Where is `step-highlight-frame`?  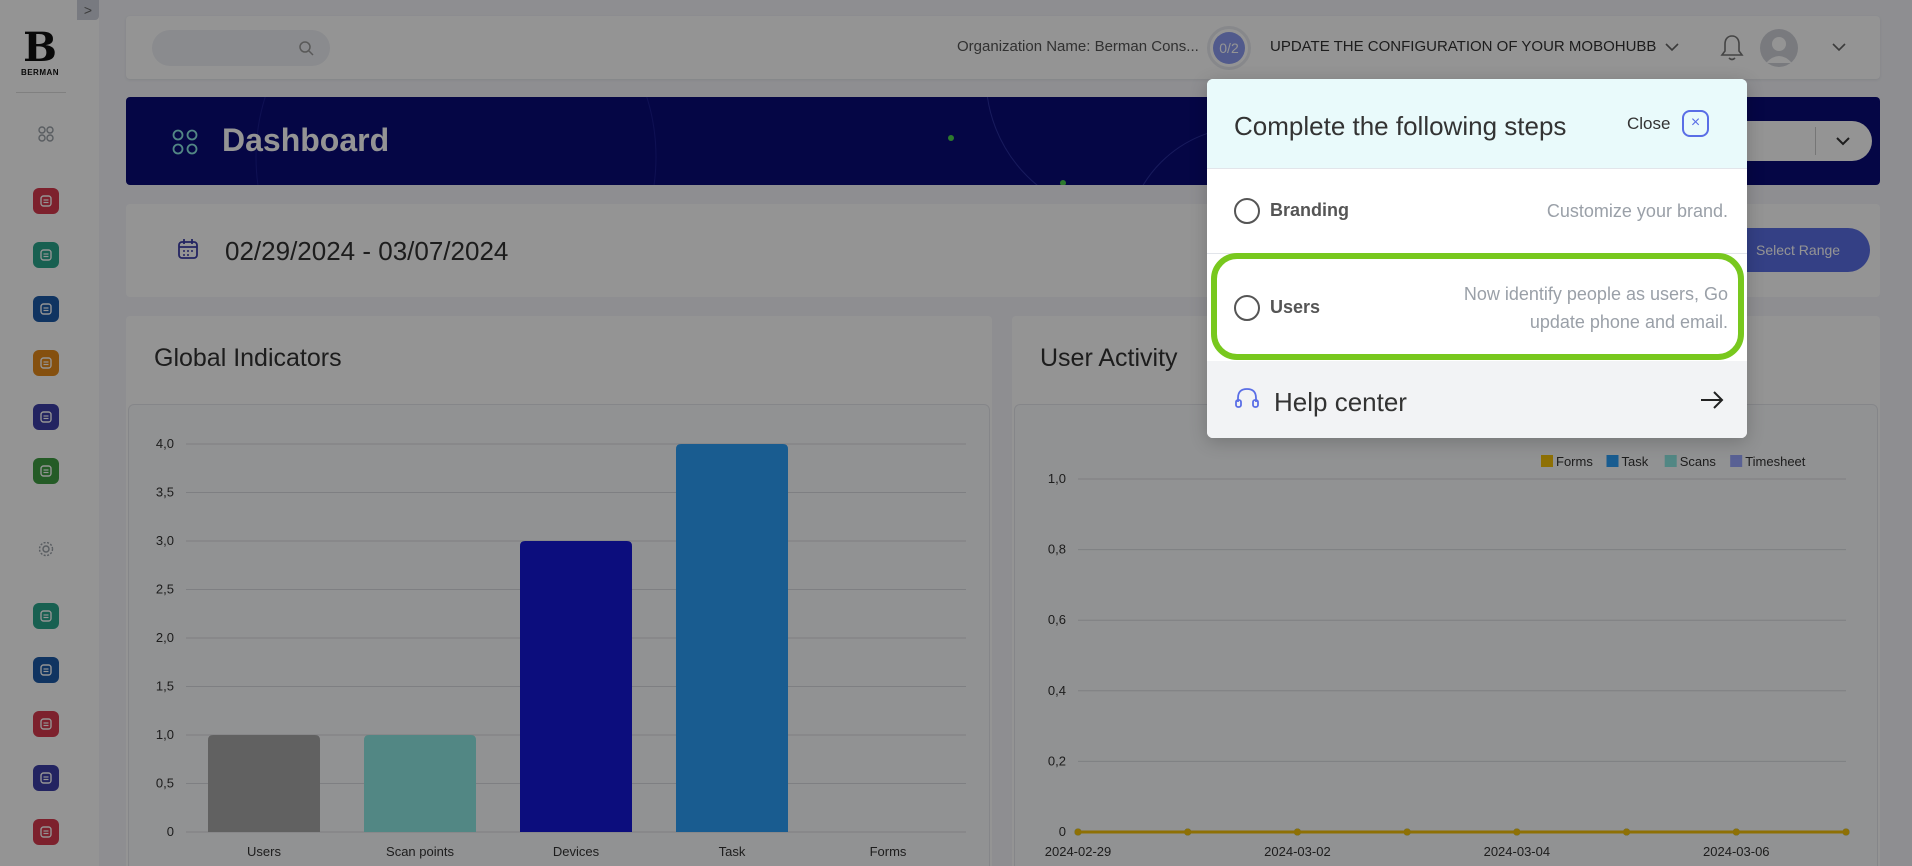 step-highlight-frame is located at coordinates (1477, 306).